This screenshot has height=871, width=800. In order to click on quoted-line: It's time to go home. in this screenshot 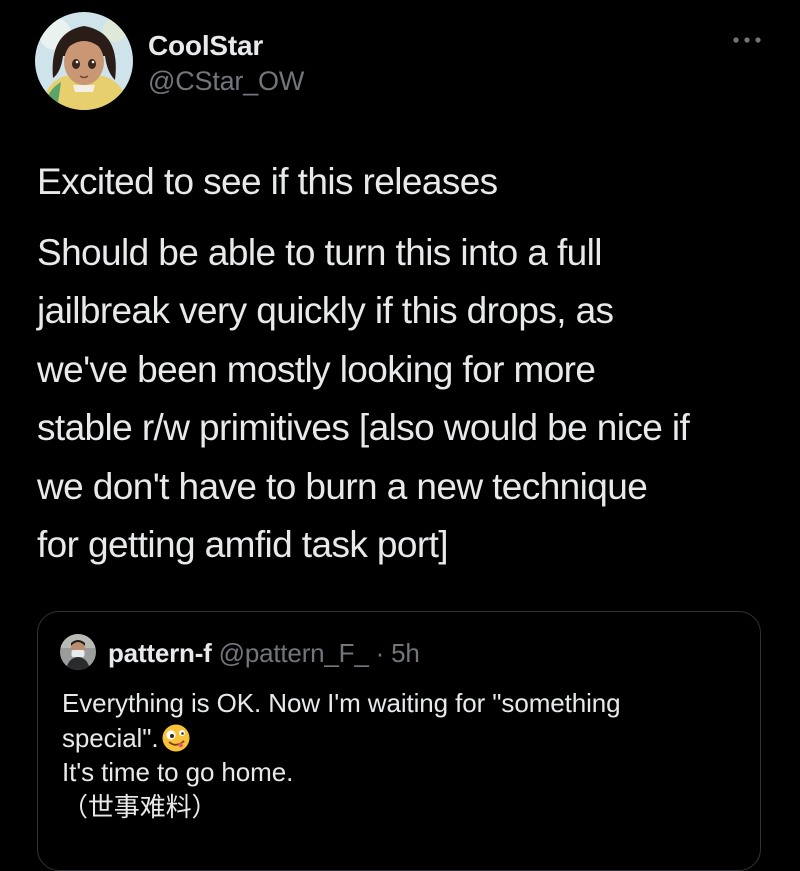, I will do `click(178, 772)`.